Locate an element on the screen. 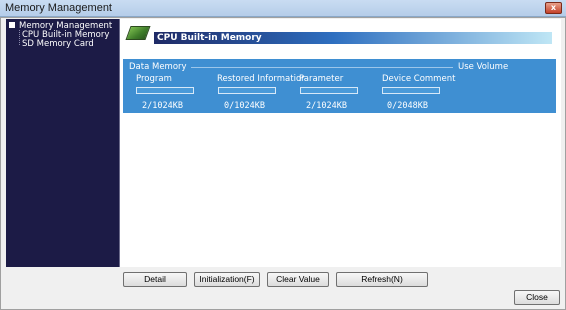 The height and width of the screenshot is (310, 566). window-close-button: x is located at coordinates (553, 8).